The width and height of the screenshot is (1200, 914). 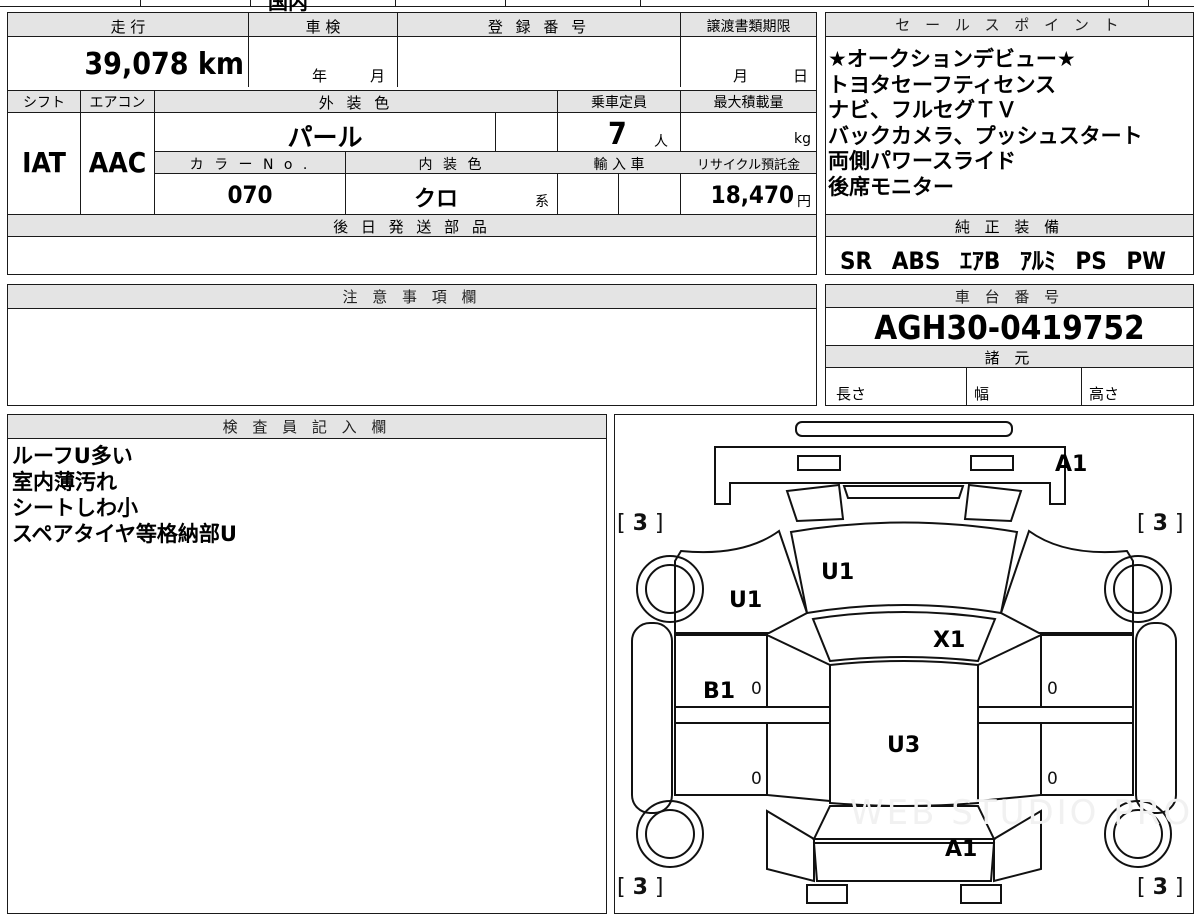 I want to click on spec-length-label: 長さ, so click(x=851, y=394).